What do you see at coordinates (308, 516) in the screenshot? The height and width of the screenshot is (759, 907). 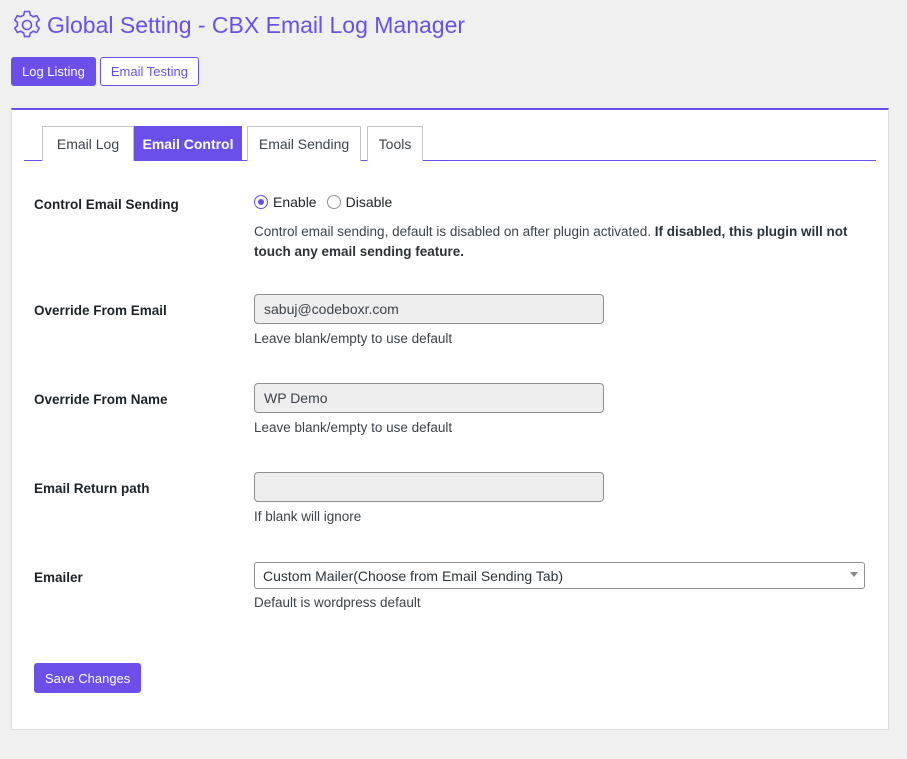 I see `return-path-description: If blank will ignore` at bounding box center [308, 516].